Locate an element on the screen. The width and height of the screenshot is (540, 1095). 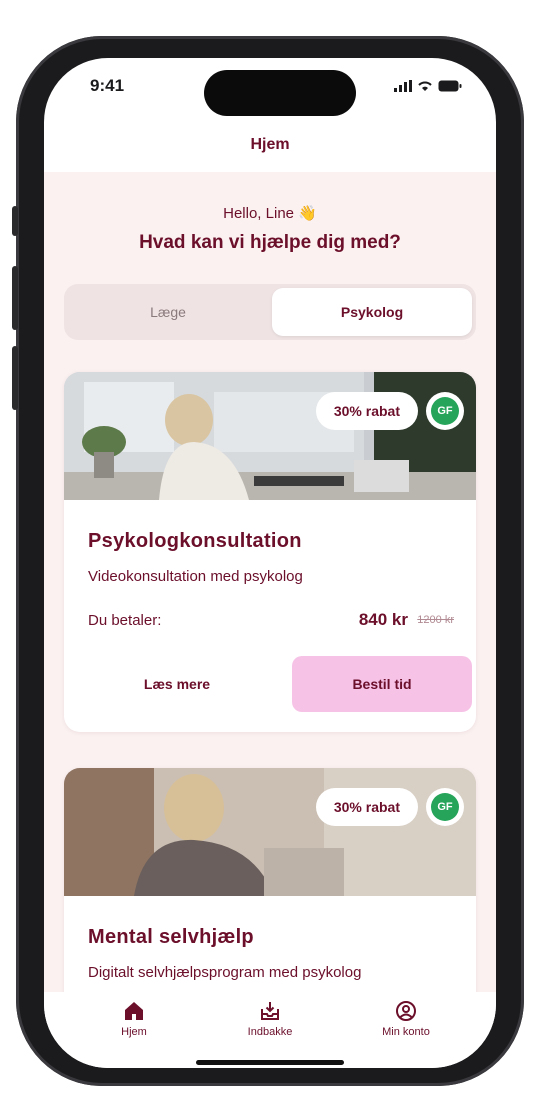
service-type-segmented-control: Læge Psykolog is located at coordinates (270, 312).